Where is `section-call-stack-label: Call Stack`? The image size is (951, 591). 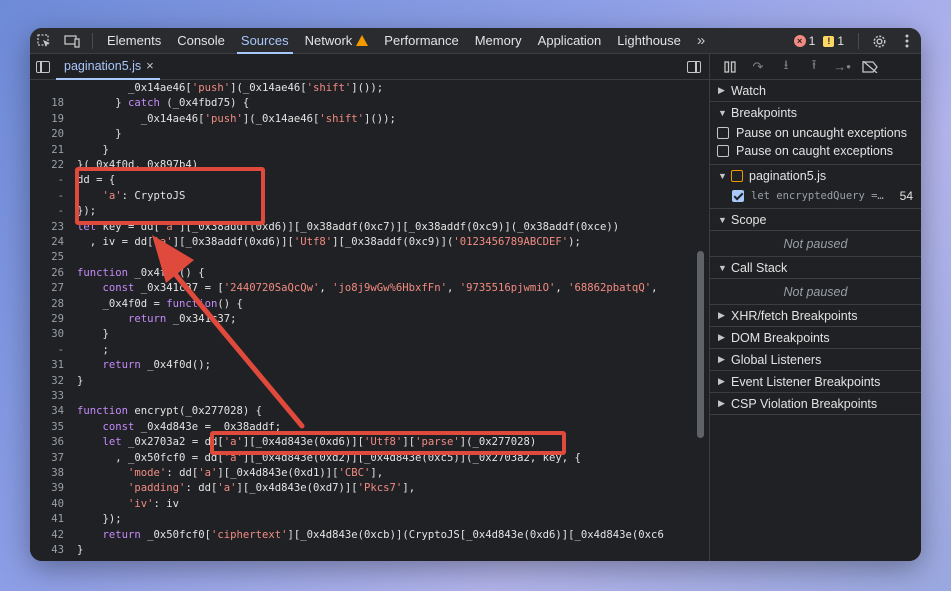
section-call-stack-label: Call Stack is located at coordinates (759, 267).